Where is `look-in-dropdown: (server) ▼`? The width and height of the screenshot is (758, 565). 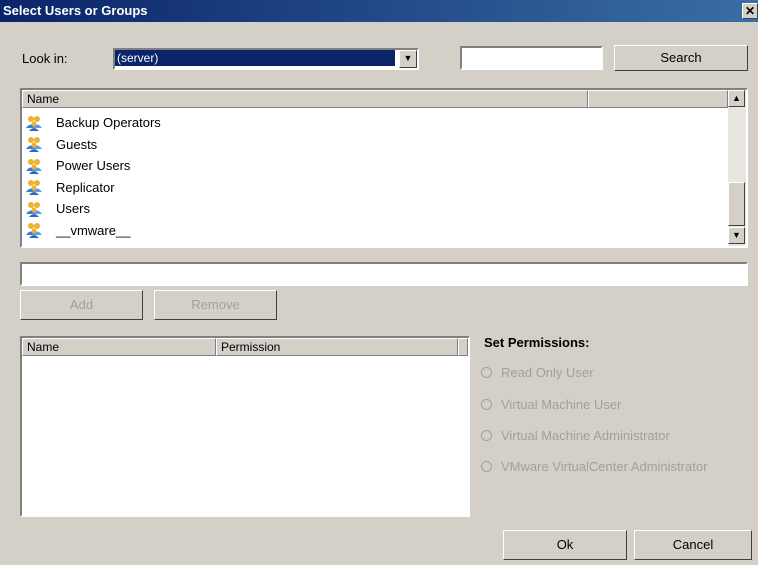 look-in-dropdown: (server) ▼ is located at coordinates (266, 59).